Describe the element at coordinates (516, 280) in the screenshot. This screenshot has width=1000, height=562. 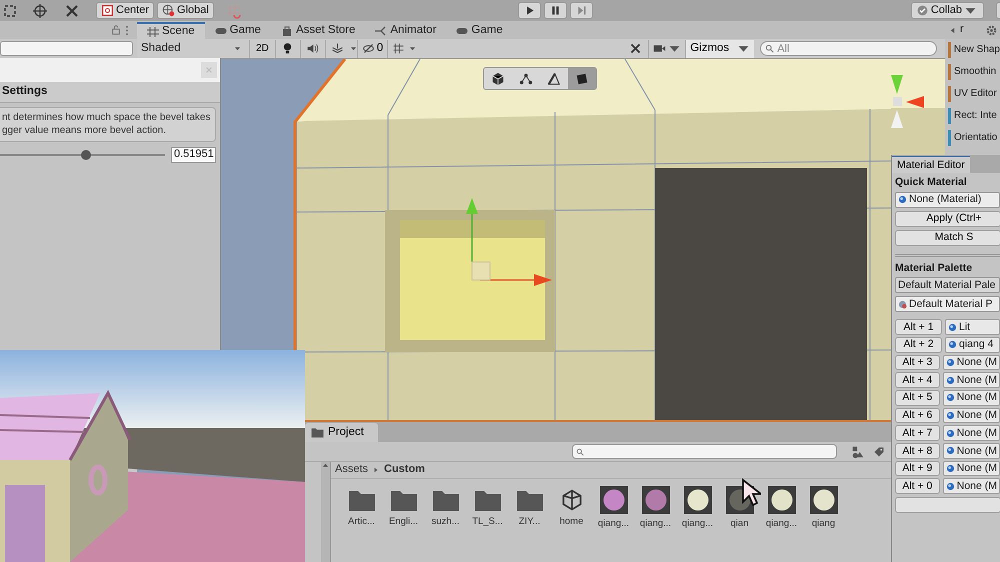
I see `move-handle-x` at that location.